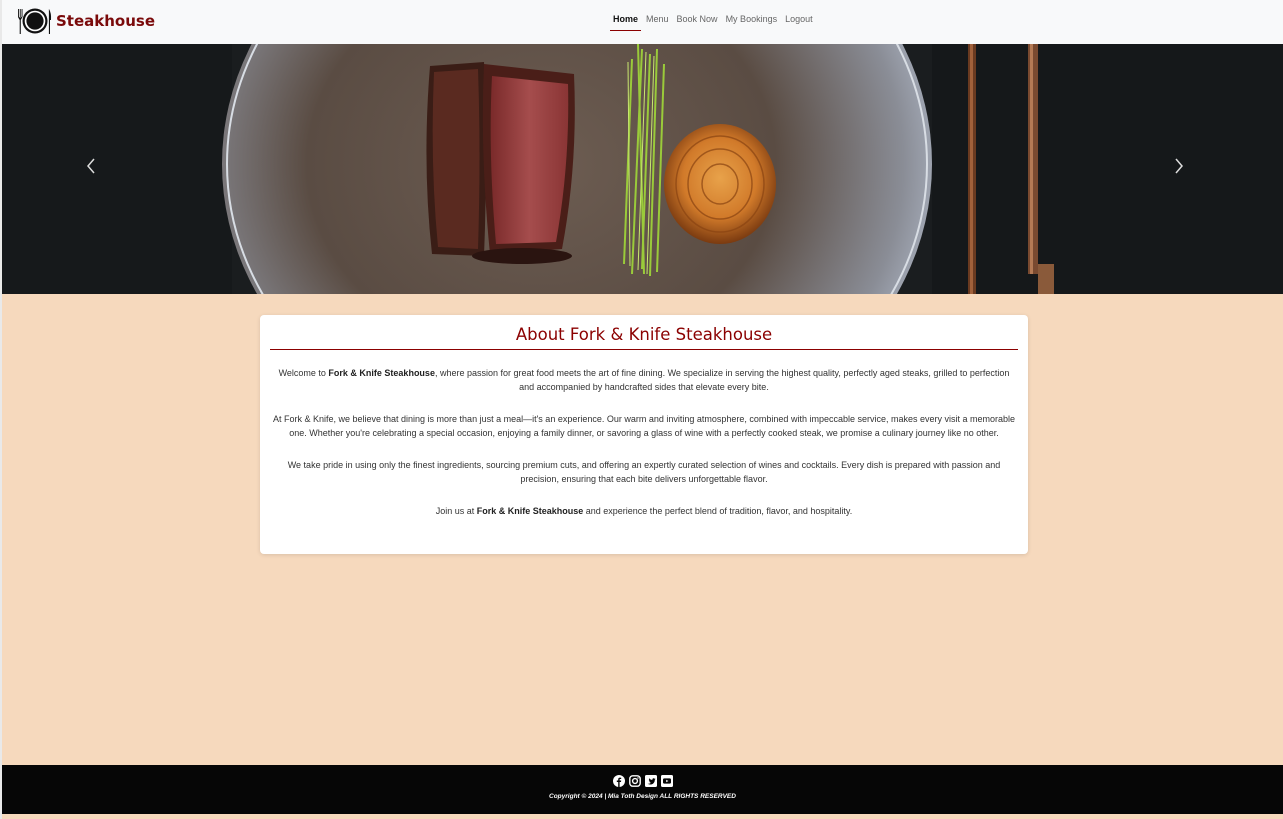 The height and width of the screenshot is (819, 1283). Describe the element at coordinates (657, 20) in the screenshot. I see `nav-item-menu: Menu` at that location.